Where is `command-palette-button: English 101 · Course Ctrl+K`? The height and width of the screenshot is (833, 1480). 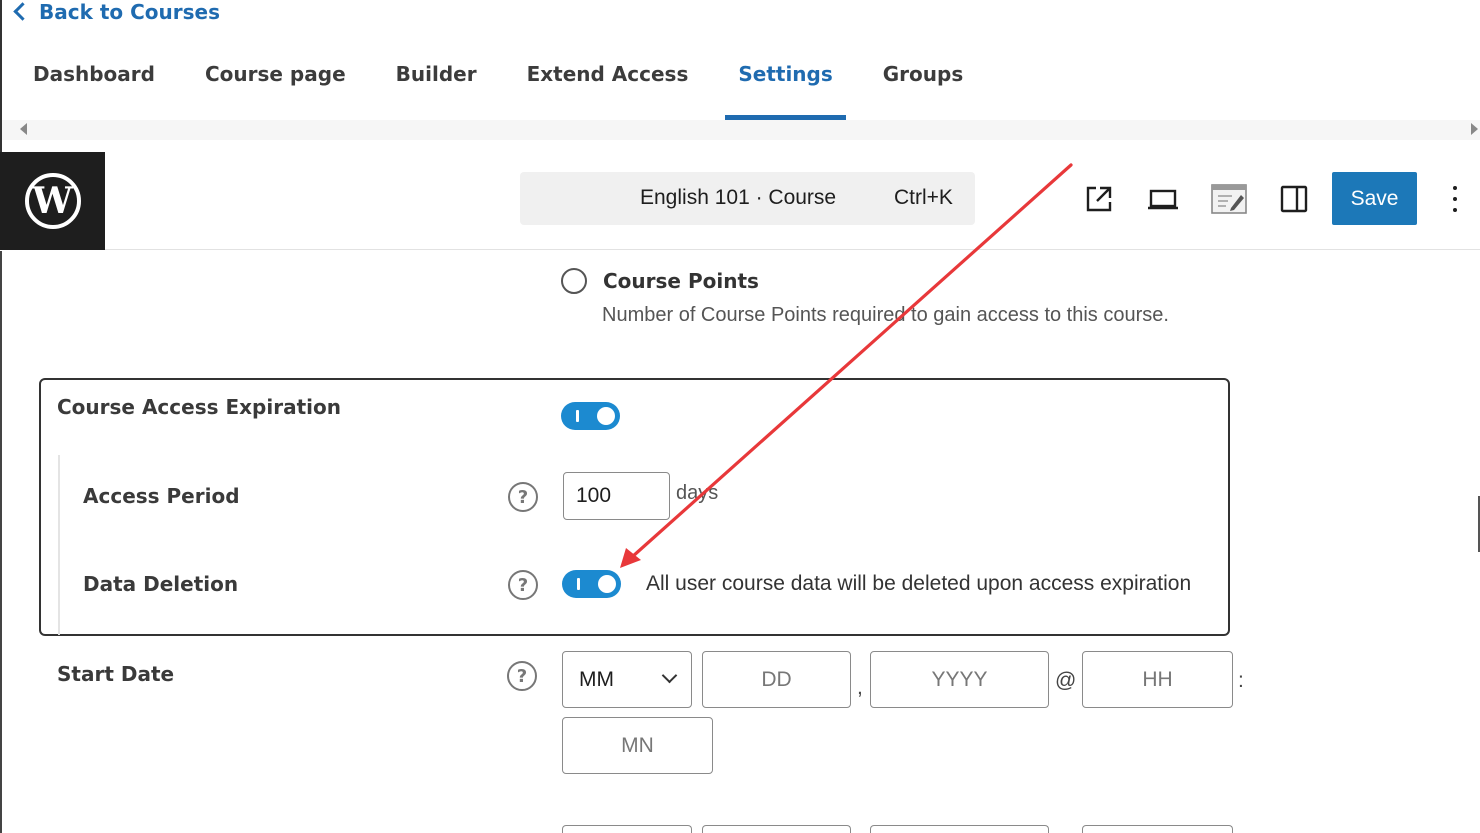 command-palette-button: English 101 · Course Ctrl+K is located at coordinates (747, 198).